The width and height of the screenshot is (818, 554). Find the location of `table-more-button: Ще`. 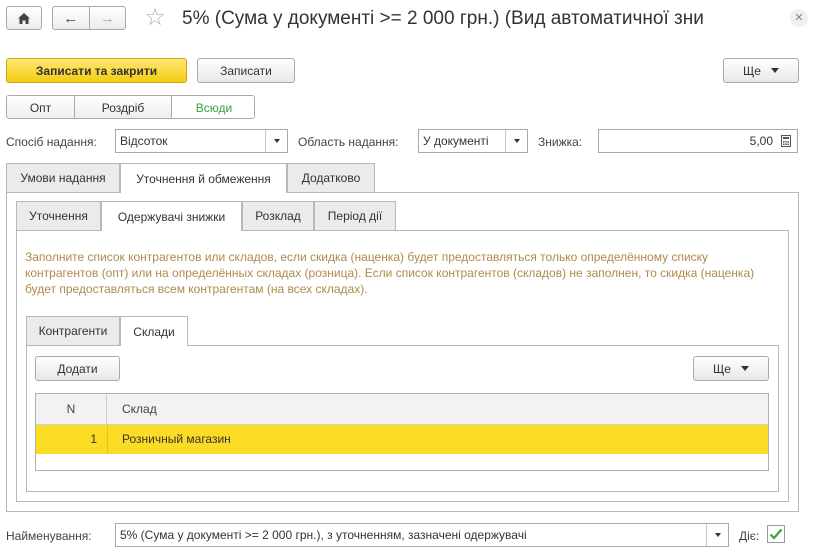

table-more-button: Ще is located at coordinates (731, 368).